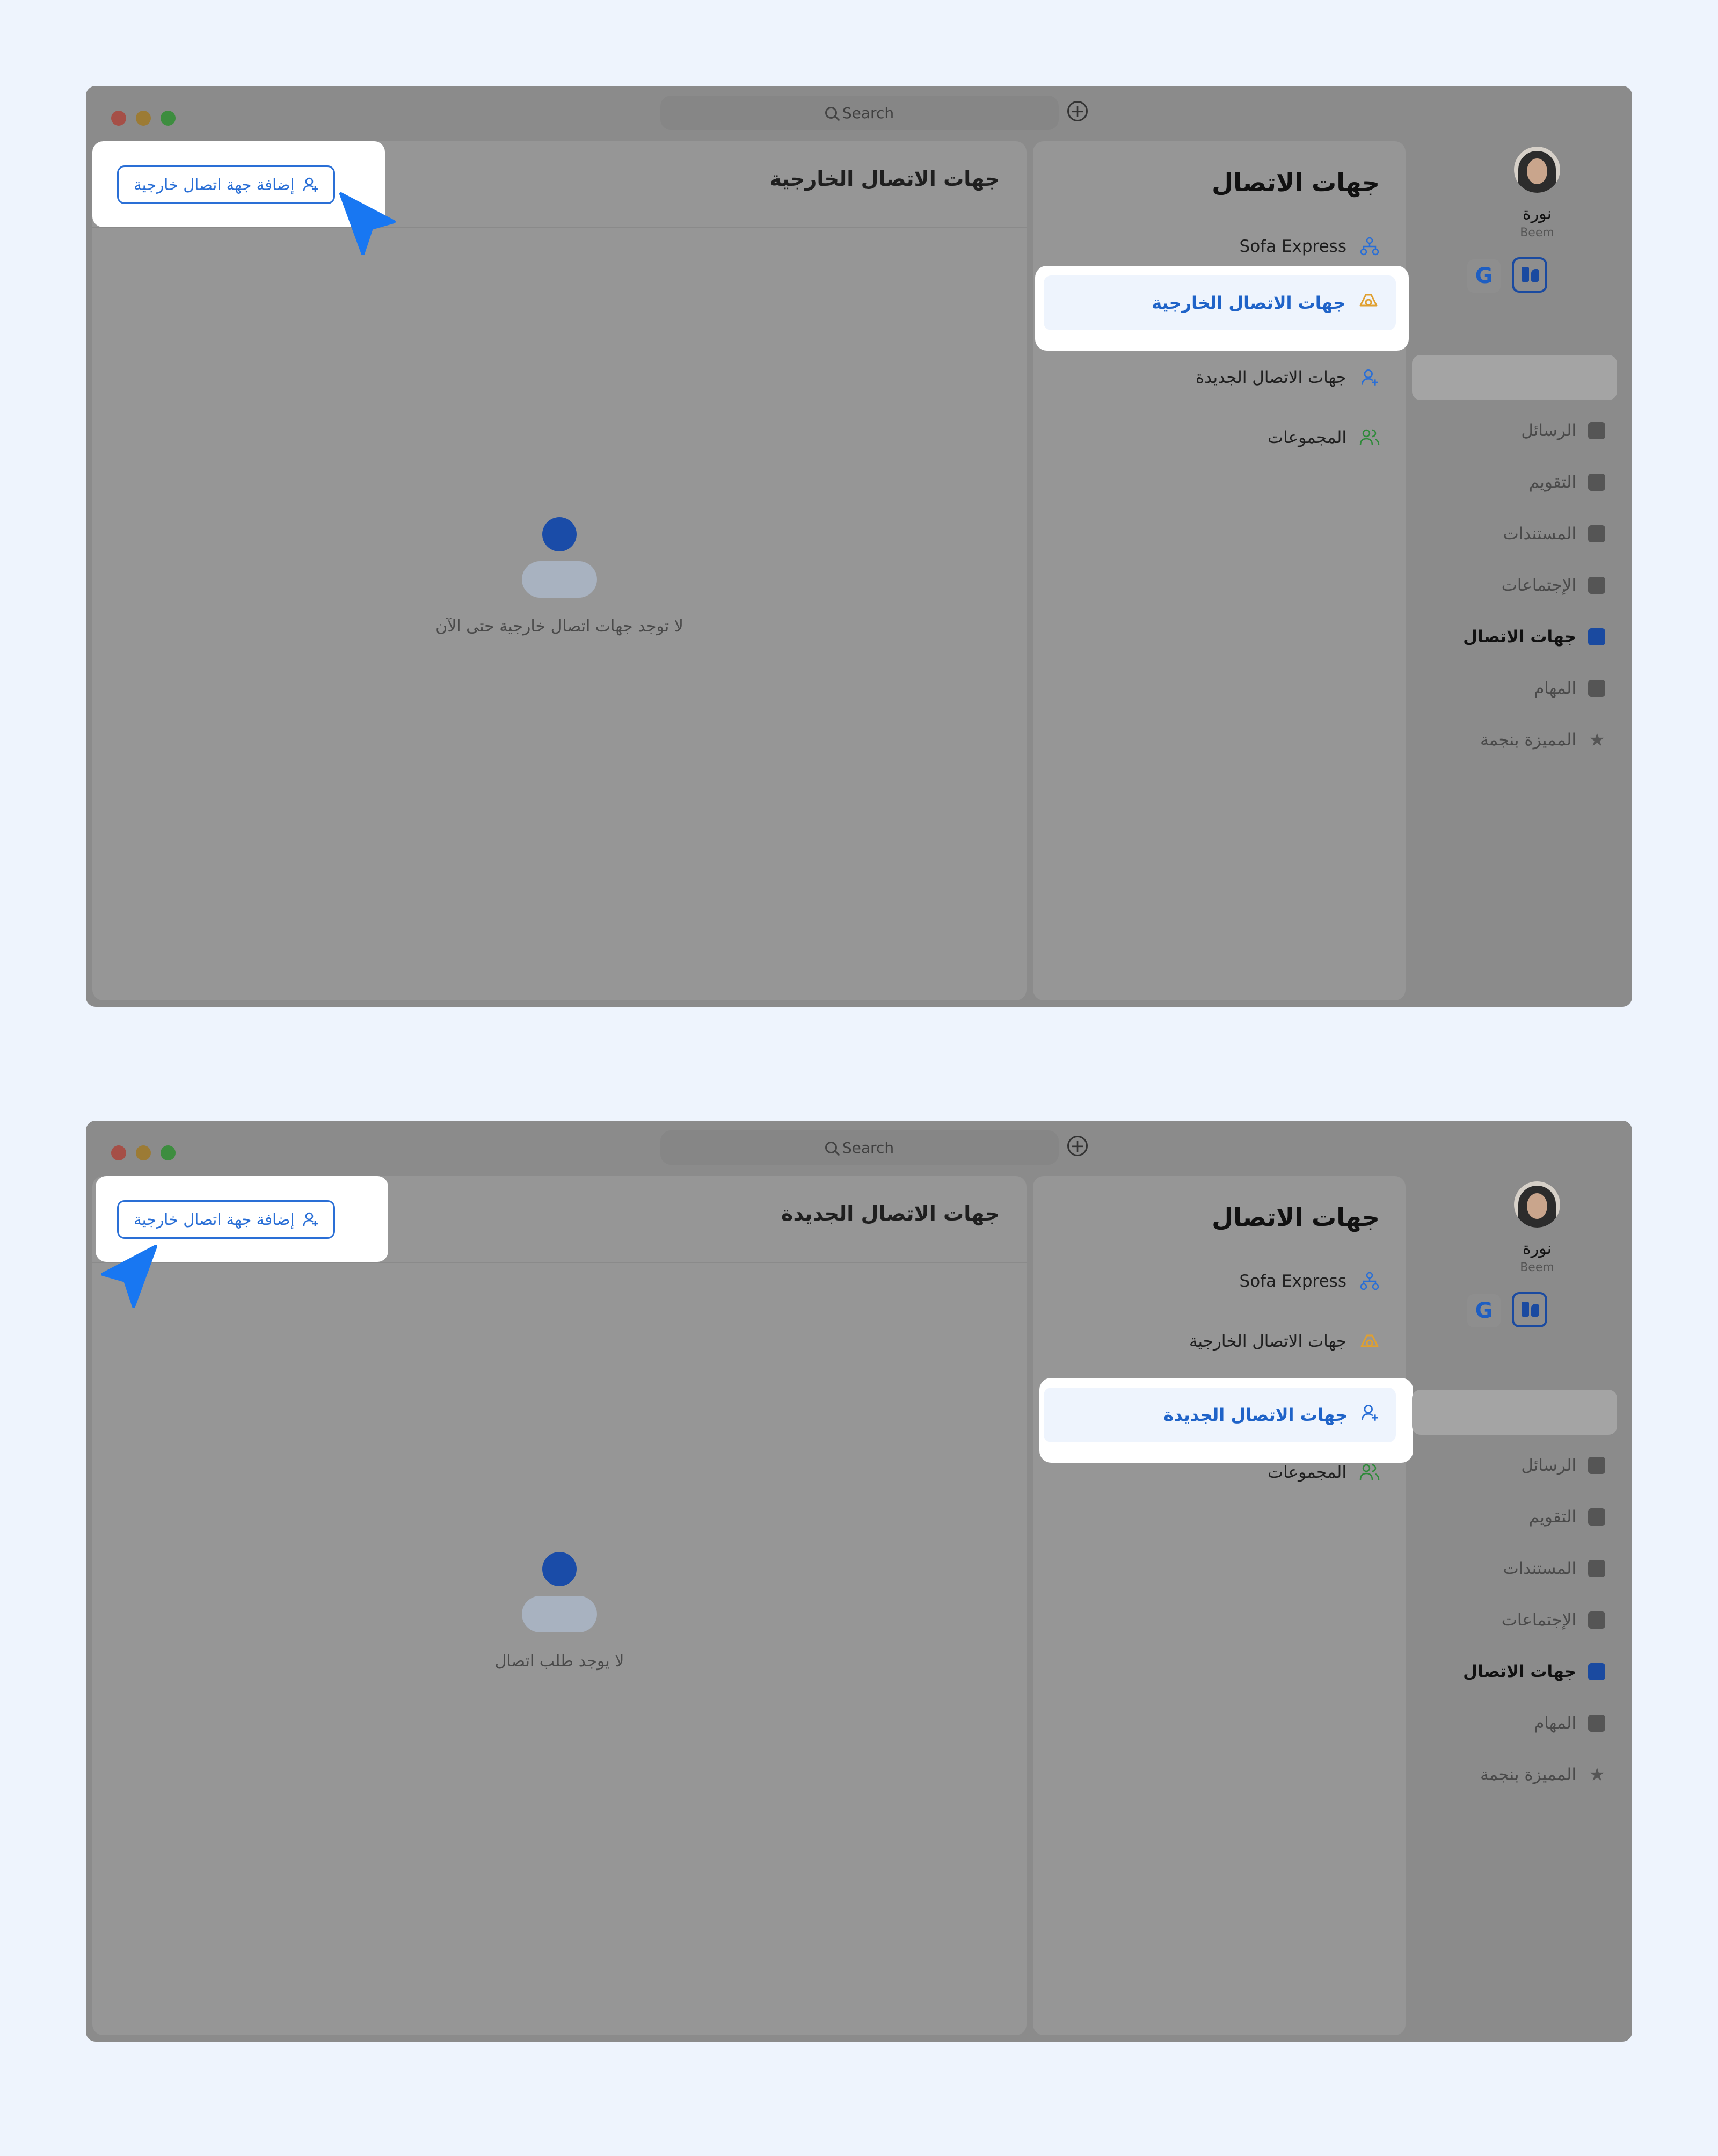  I want to click on cursor-pointer-icon, so click(367, 223).